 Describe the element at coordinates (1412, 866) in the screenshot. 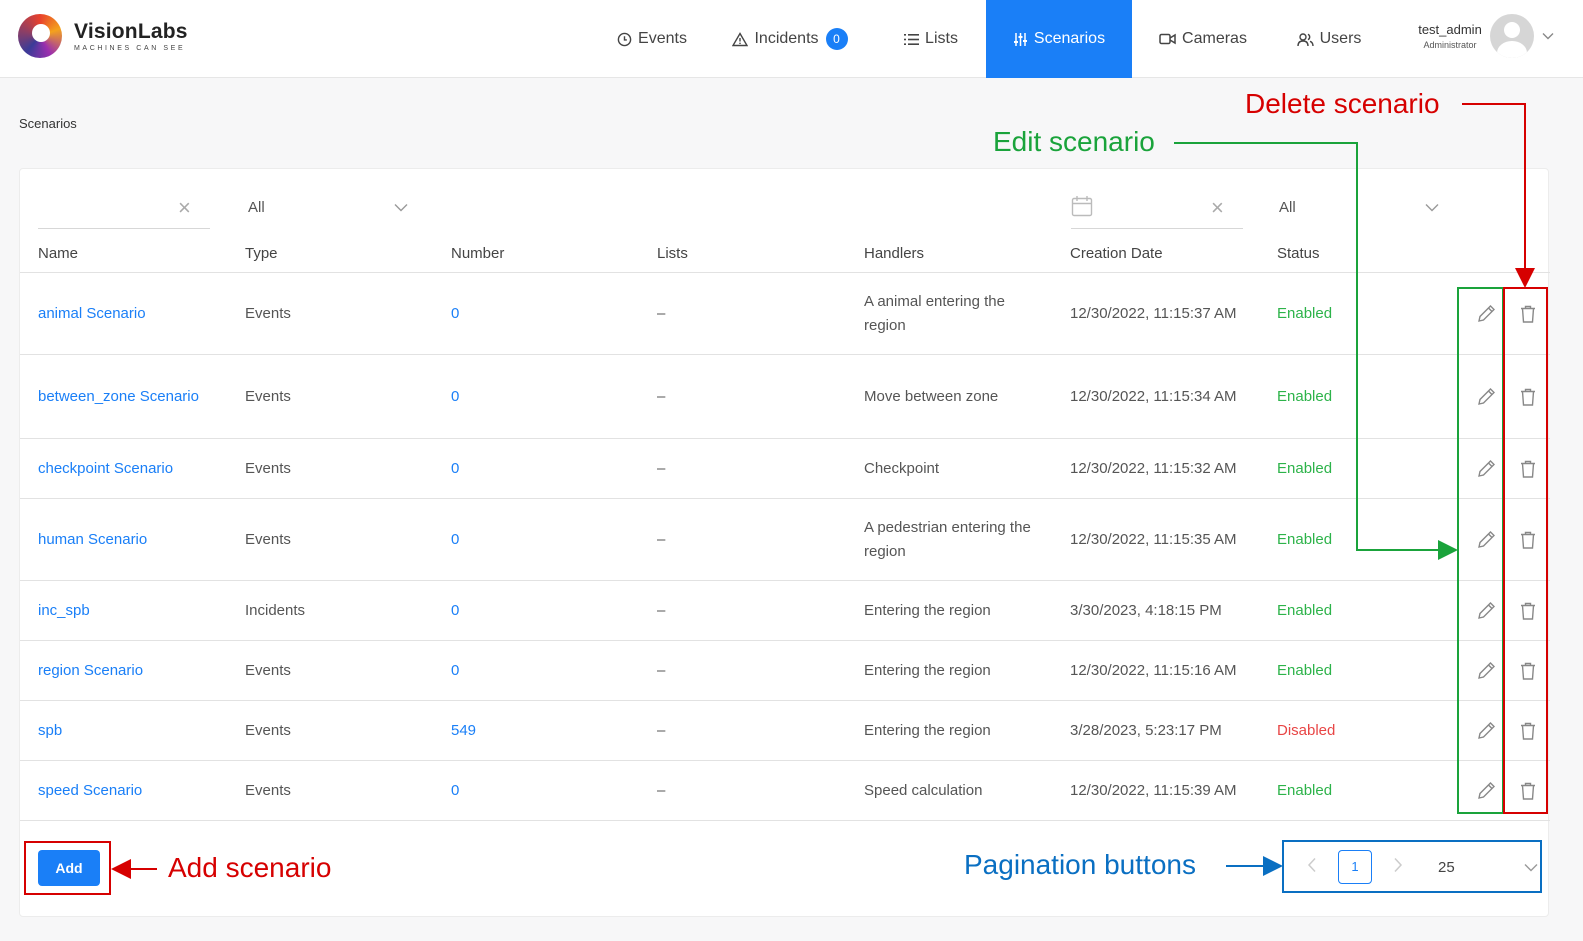

I see `annotation-pagination-box` at that location.